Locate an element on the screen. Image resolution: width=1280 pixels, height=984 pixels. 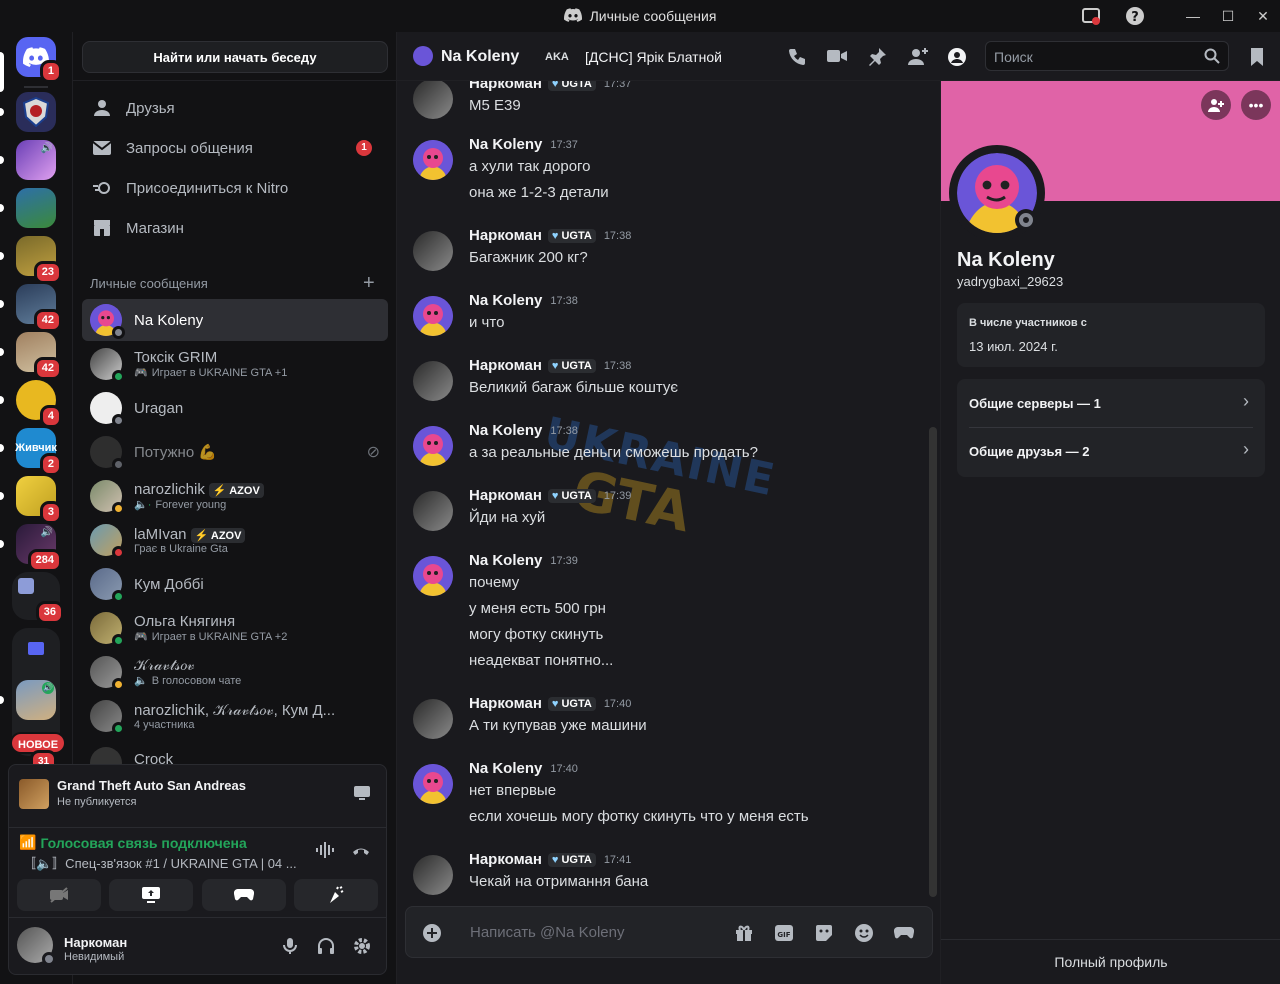
message-time: 17:37 is located at coordinates (564, 144).